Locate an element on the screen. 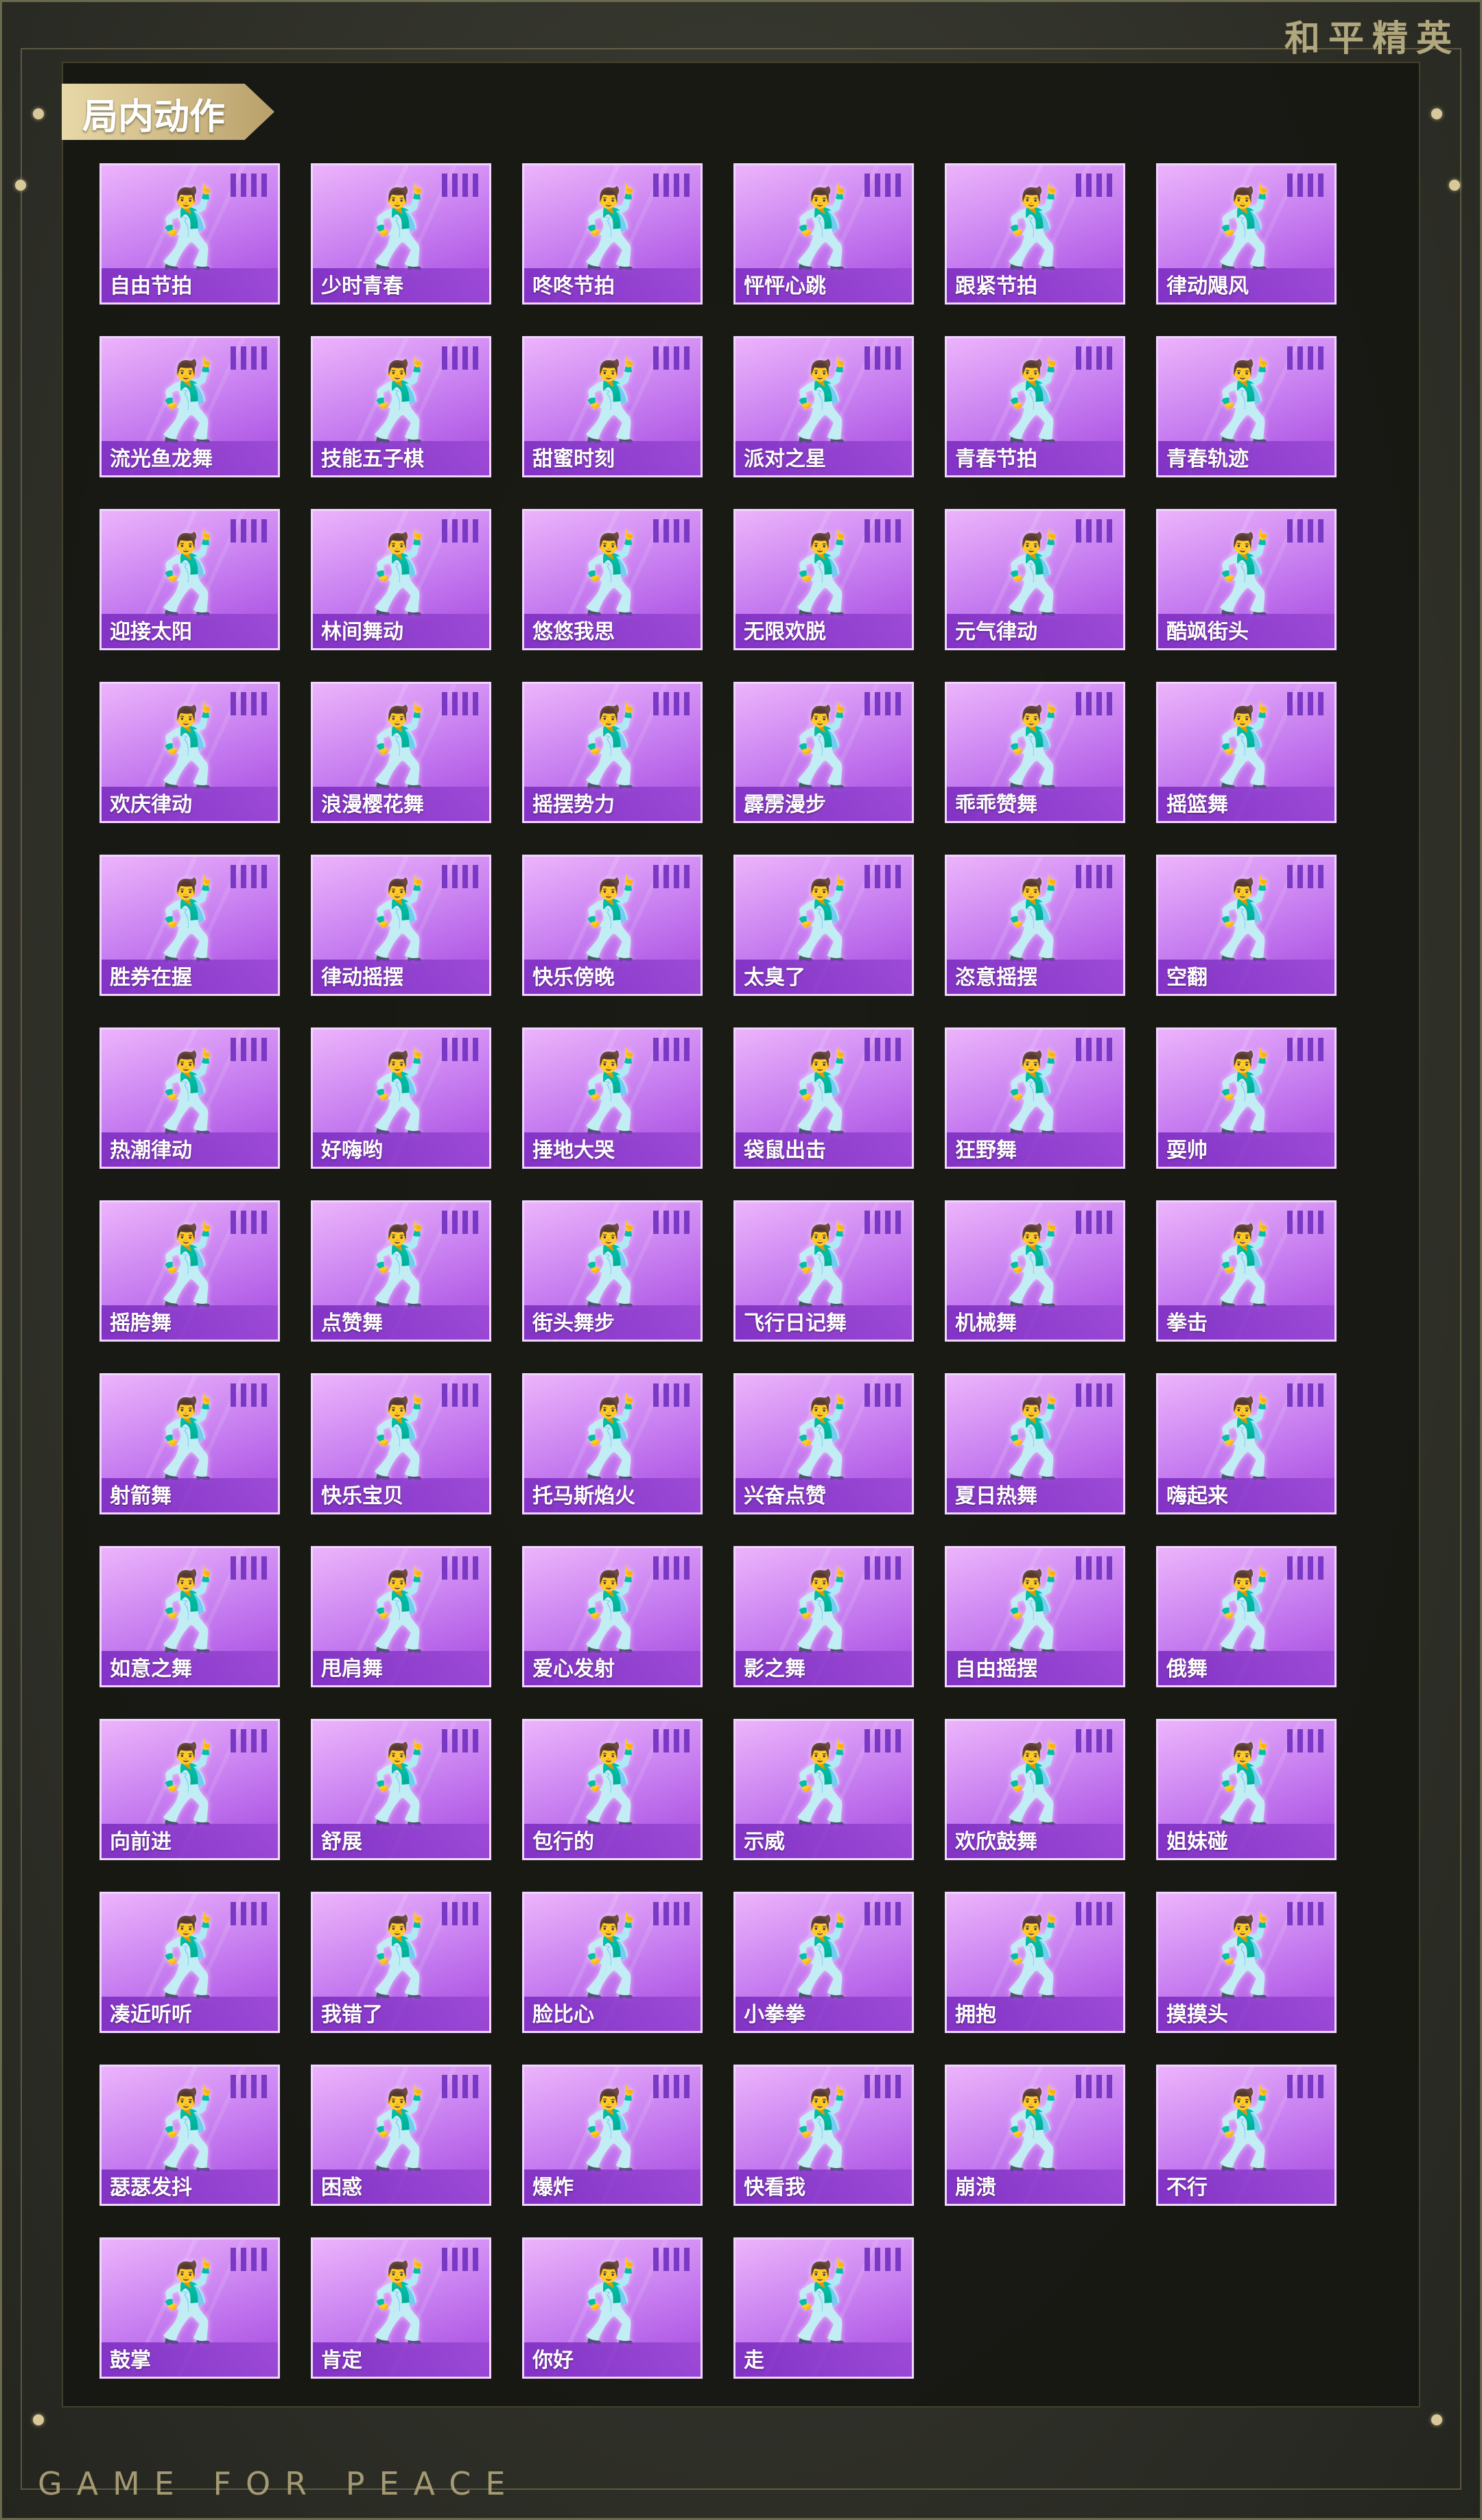 This screenshot has height=2520, width=1482. emote-card: 🕺 袋鼠出击 is located at coordinates (824, 1098).